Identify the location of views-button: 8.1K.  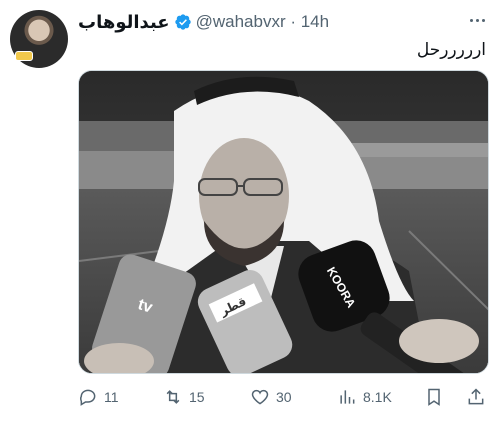
(364, 397).